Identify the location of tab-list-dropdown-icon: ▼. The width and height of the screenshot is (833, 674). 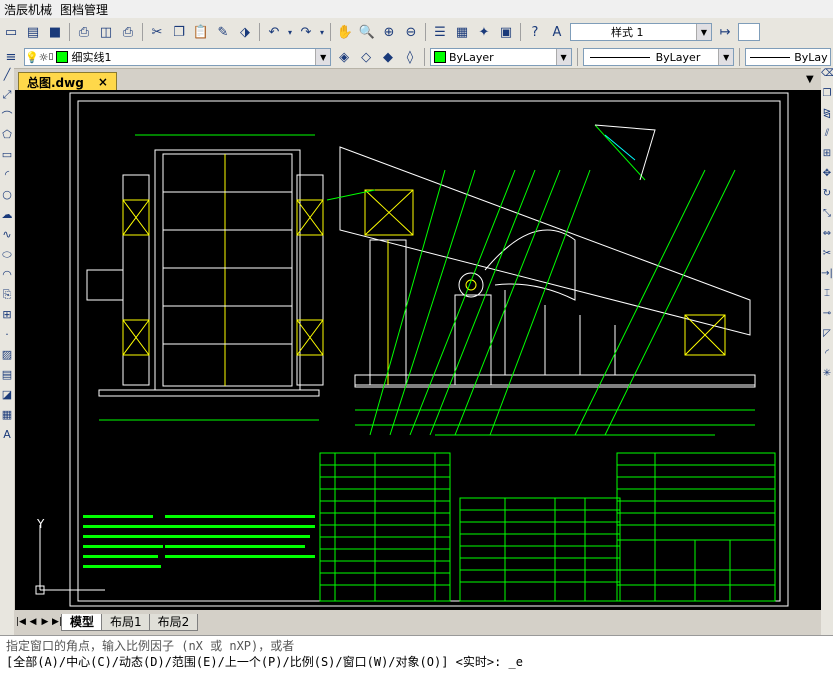
(810, 79).